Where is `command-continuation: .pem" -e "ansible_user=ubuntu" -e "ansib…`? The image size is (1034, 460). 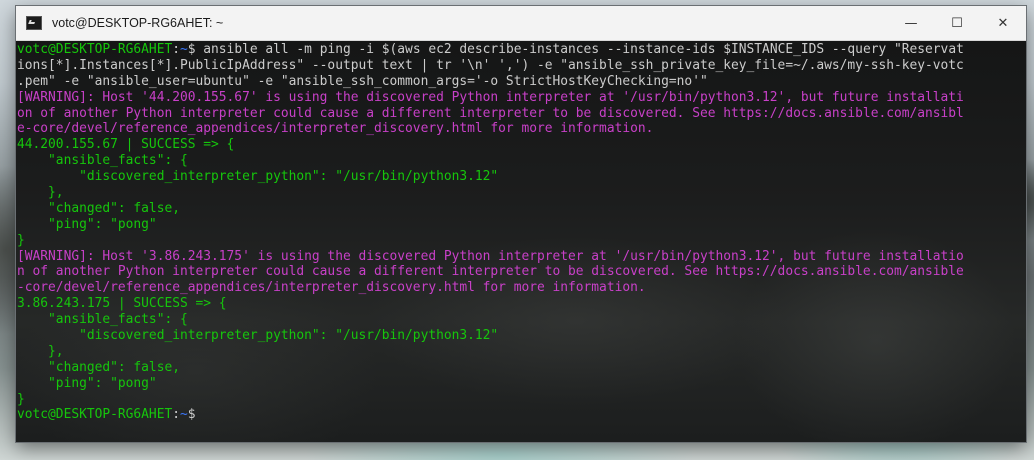 command-continuation: .pem" -e "ansible_user=ubuntu" -e "ansib… is located at coordinates (362, 81).